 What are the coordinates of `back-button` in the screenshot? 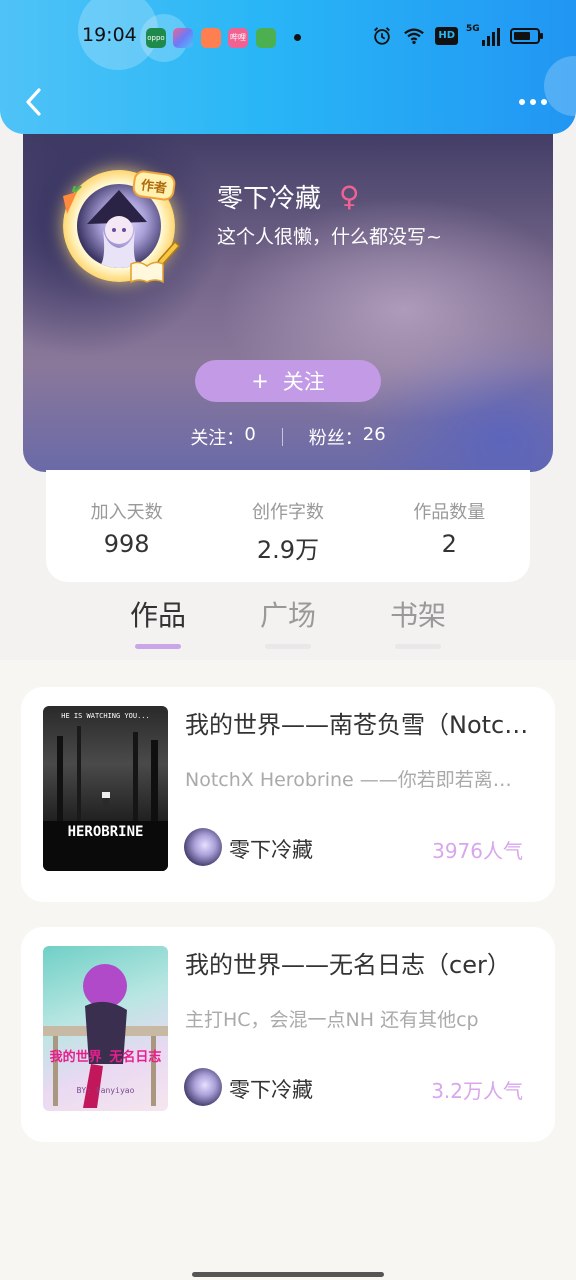 It's located at (34, 102).